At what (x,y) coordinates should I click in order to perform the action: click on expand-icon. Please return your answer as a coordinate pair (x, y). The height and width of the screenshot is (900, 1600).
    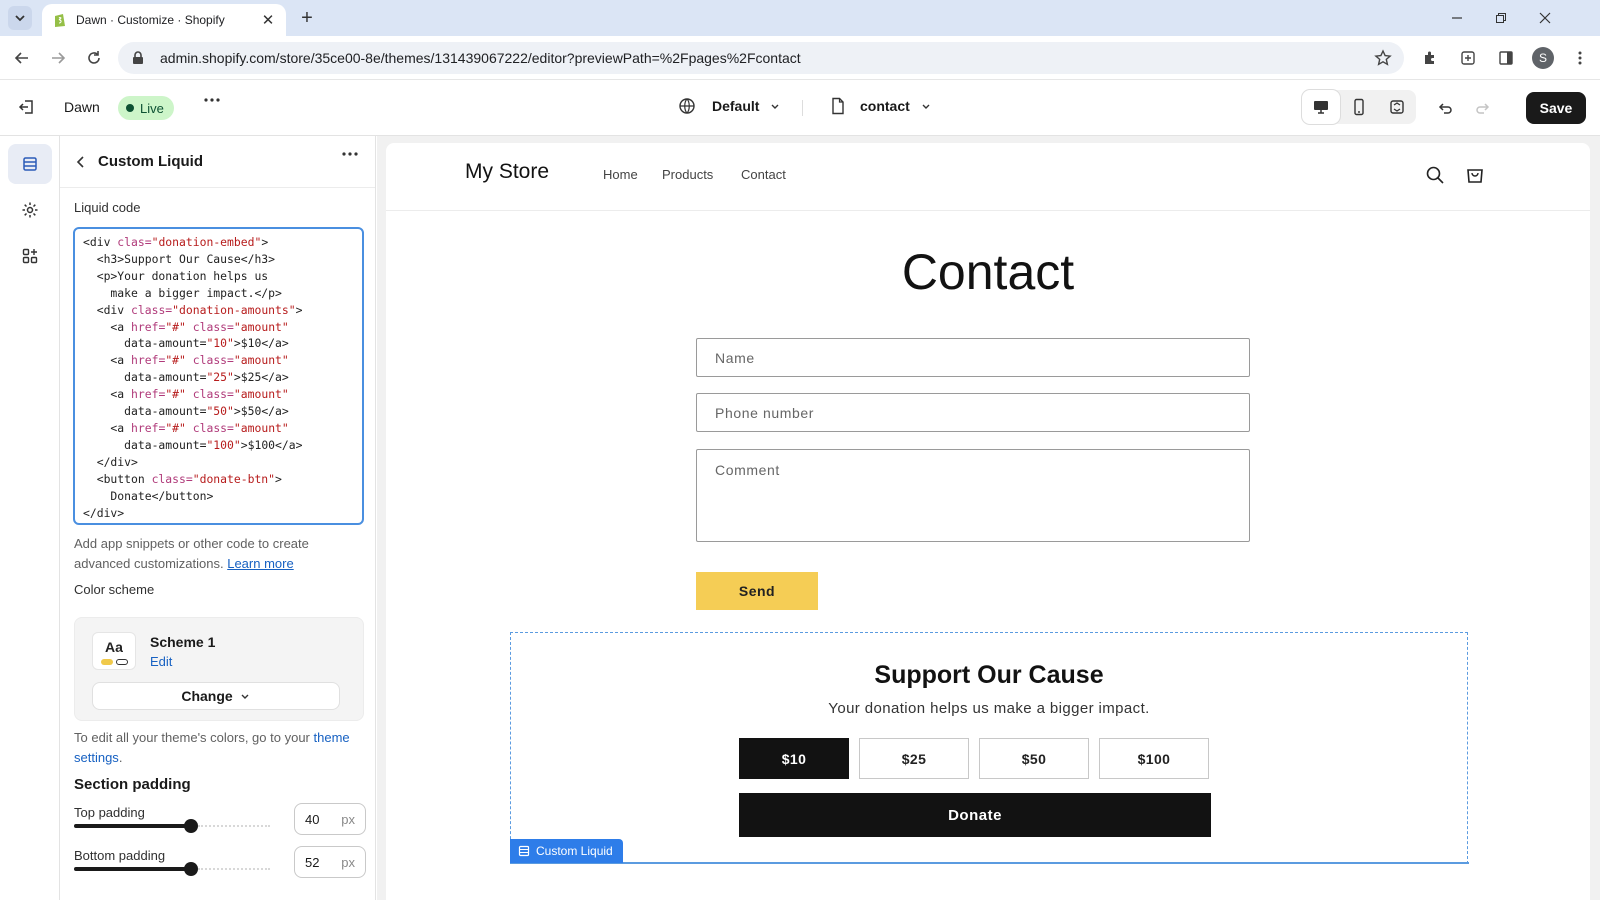
    Looking at the image, I should click on (1397, 107).